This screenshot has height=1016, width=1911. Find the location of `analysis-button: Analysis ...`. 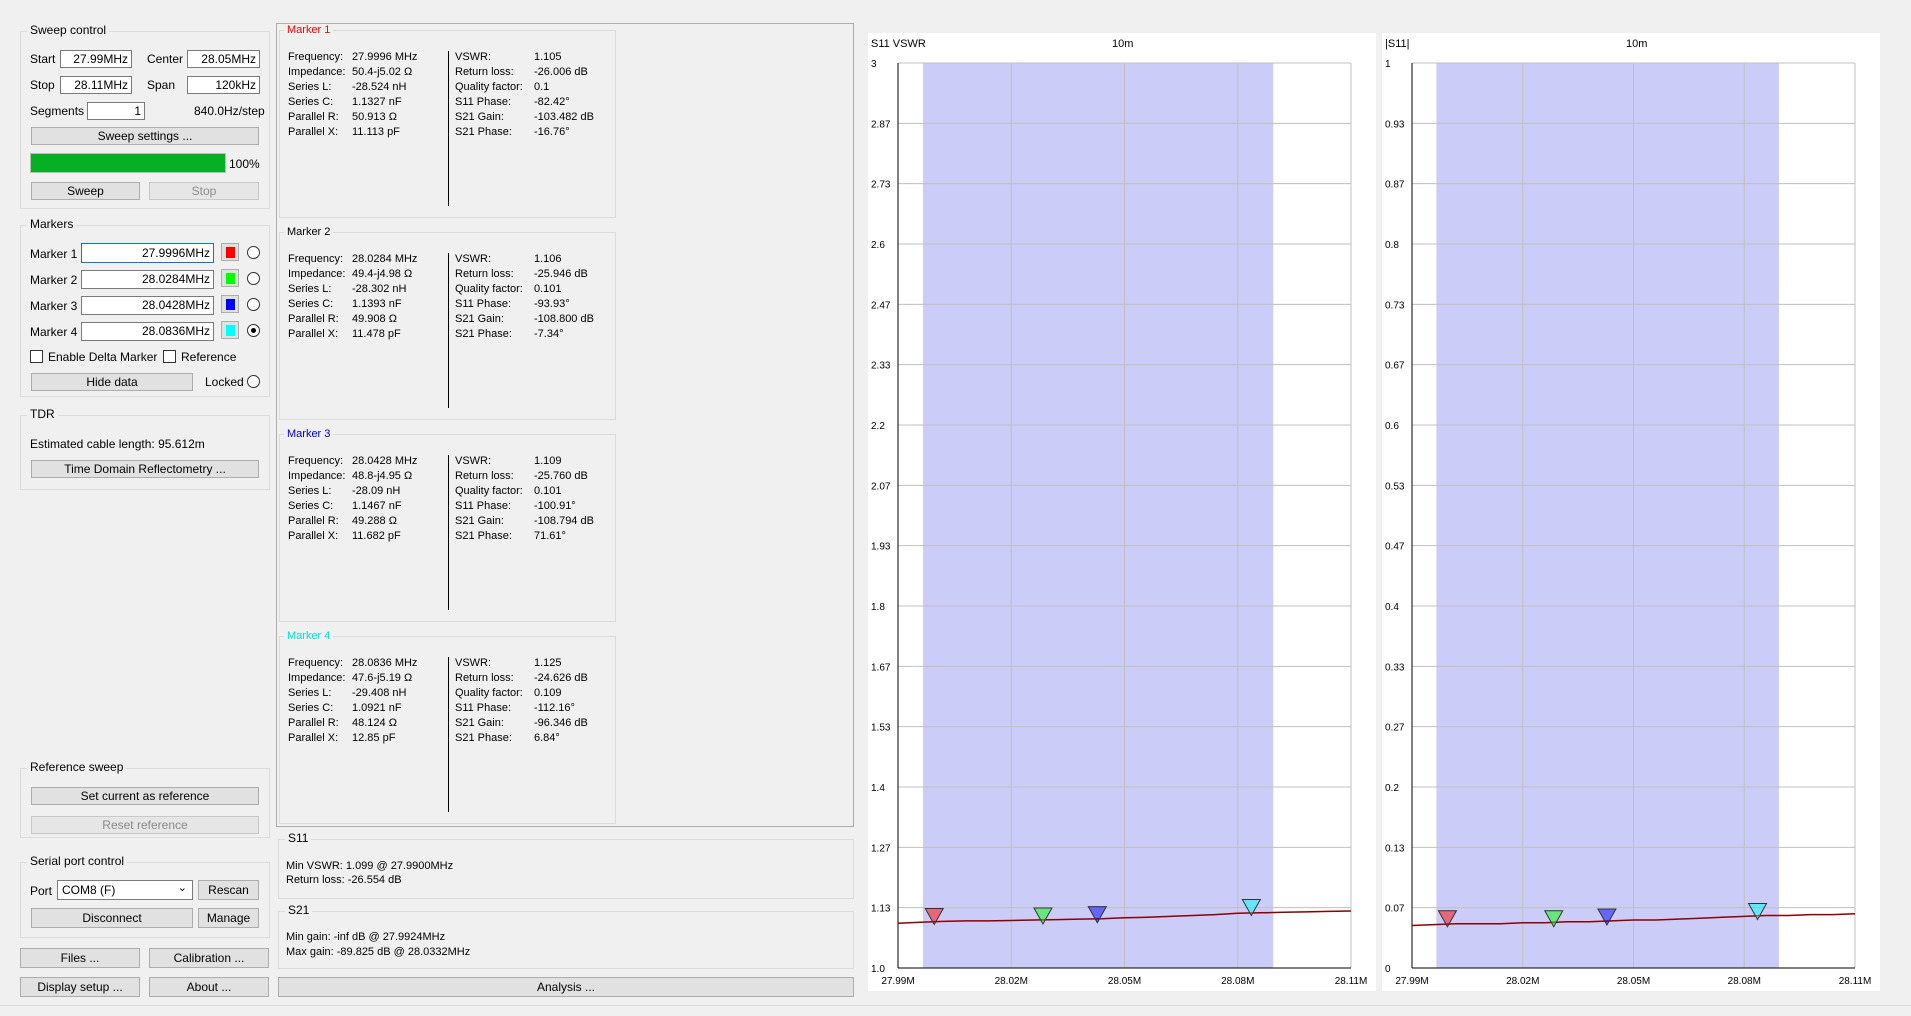

analysis-button: Analysis ... is located at coordinates (566, 987).